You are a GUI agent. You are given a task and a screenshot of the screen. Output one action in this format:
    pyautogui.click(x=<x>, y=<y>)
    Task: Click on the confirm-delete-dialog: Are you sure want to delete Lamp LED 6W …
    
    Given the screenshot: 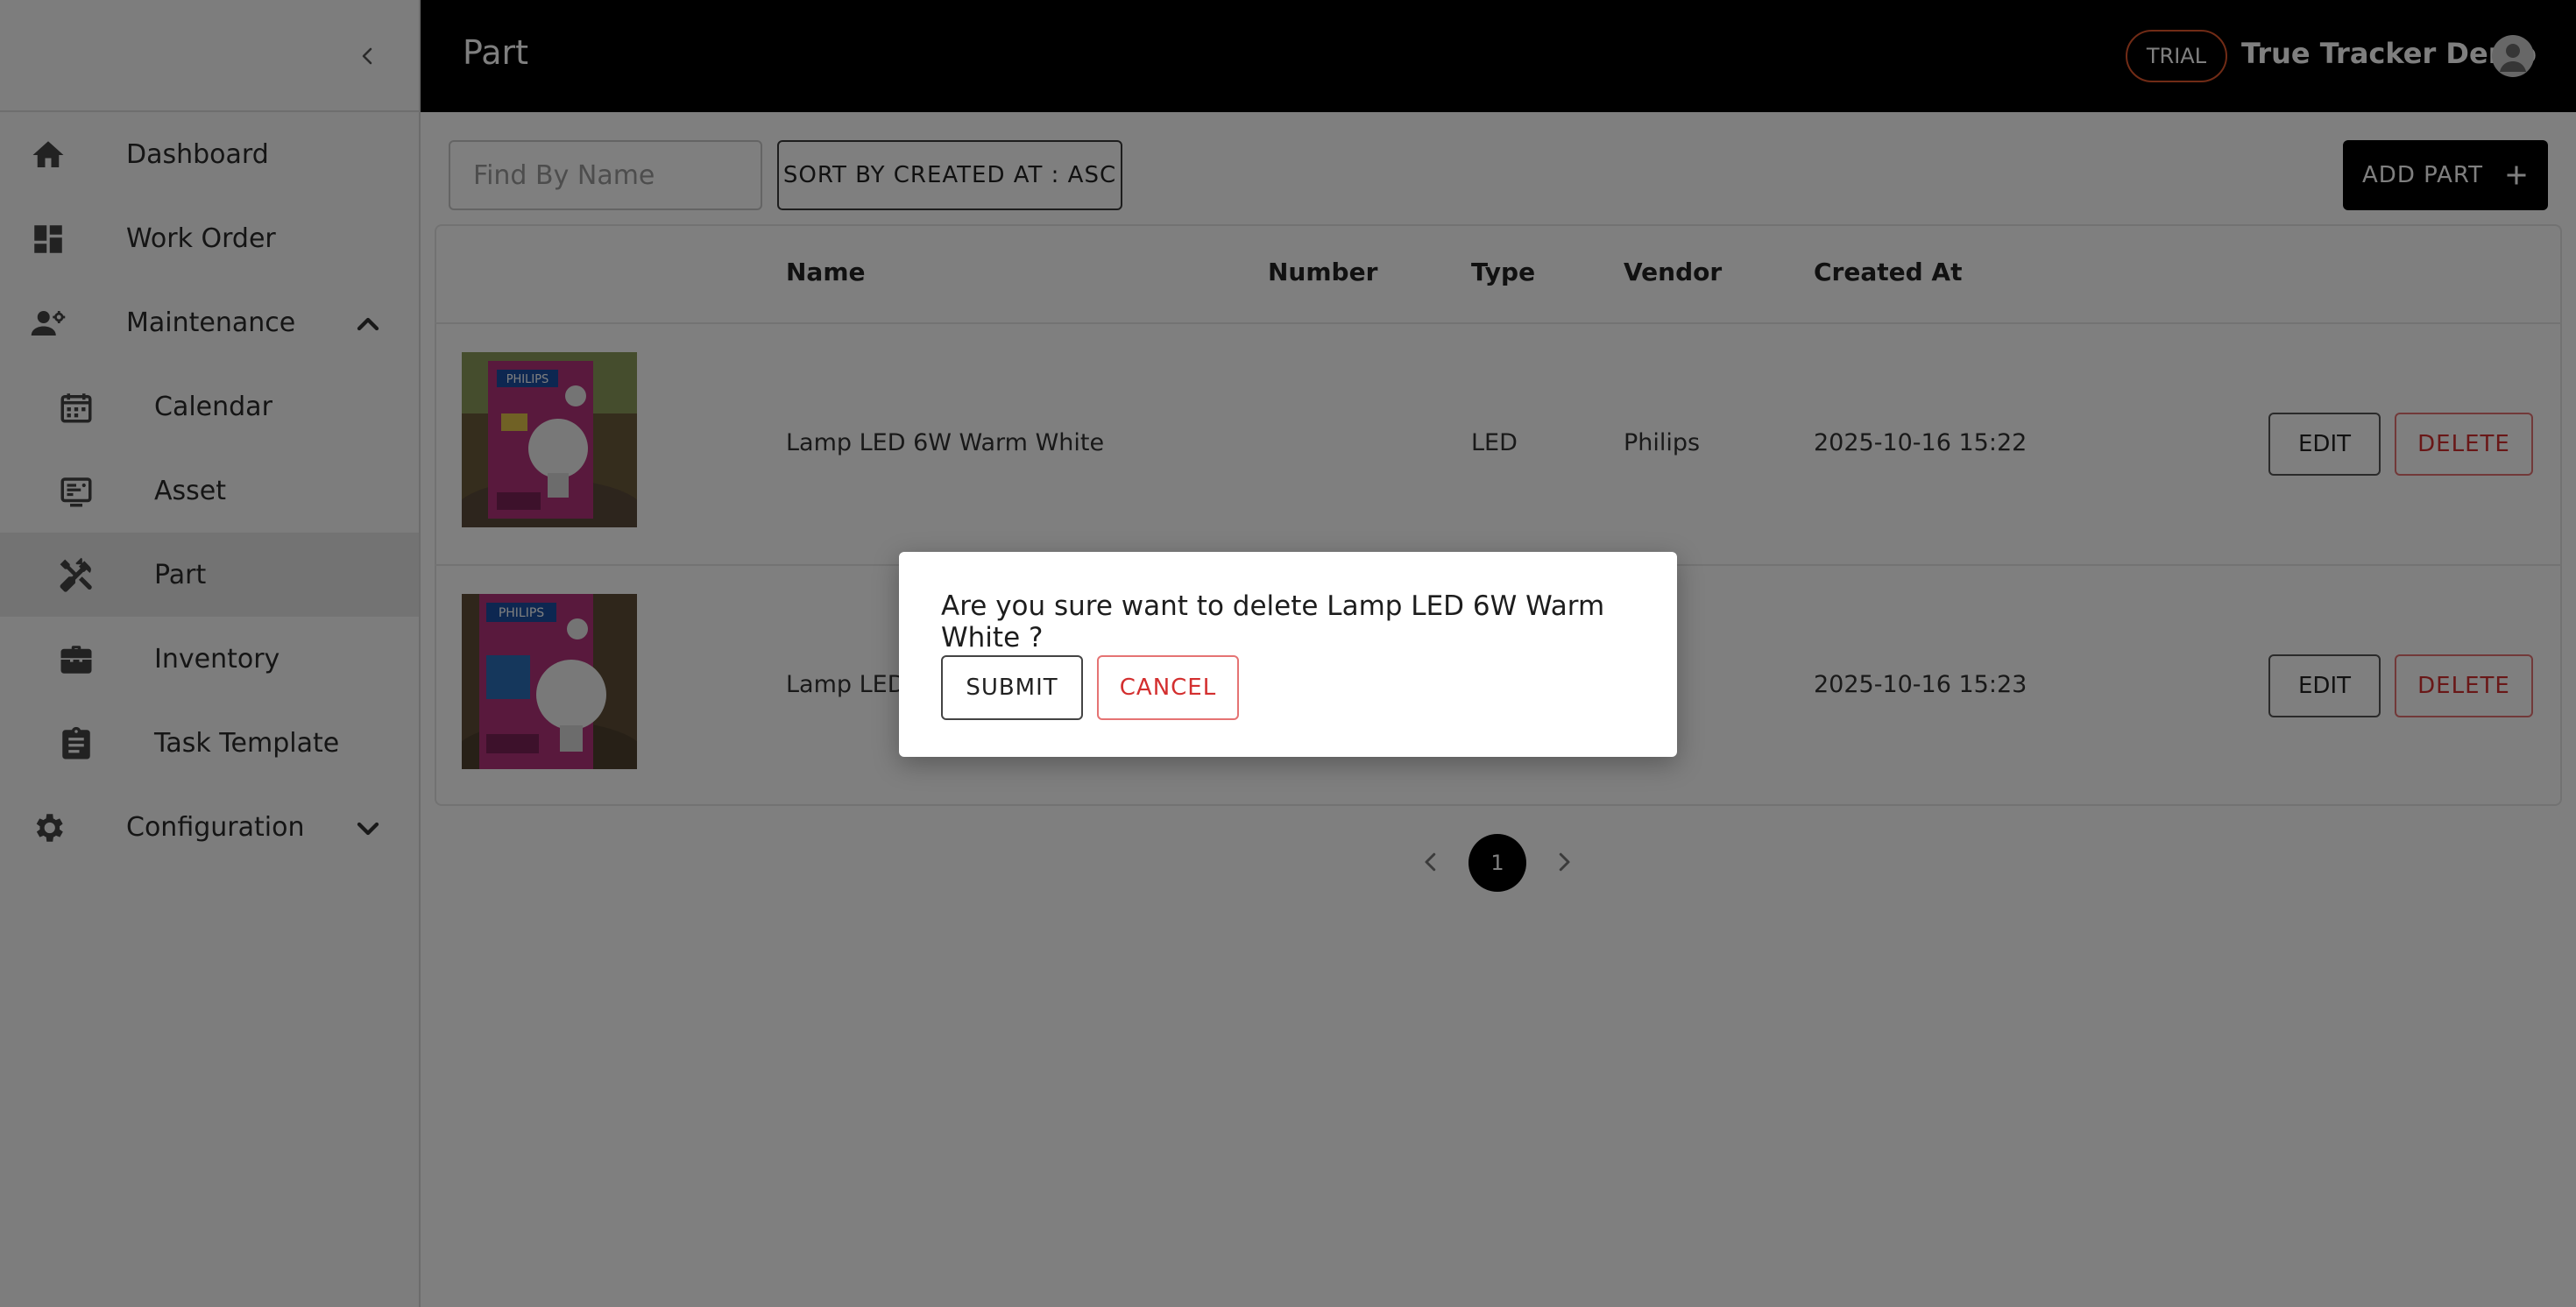 What is the action you would take?
    pyautogui.click(x=1288, y=654)
    